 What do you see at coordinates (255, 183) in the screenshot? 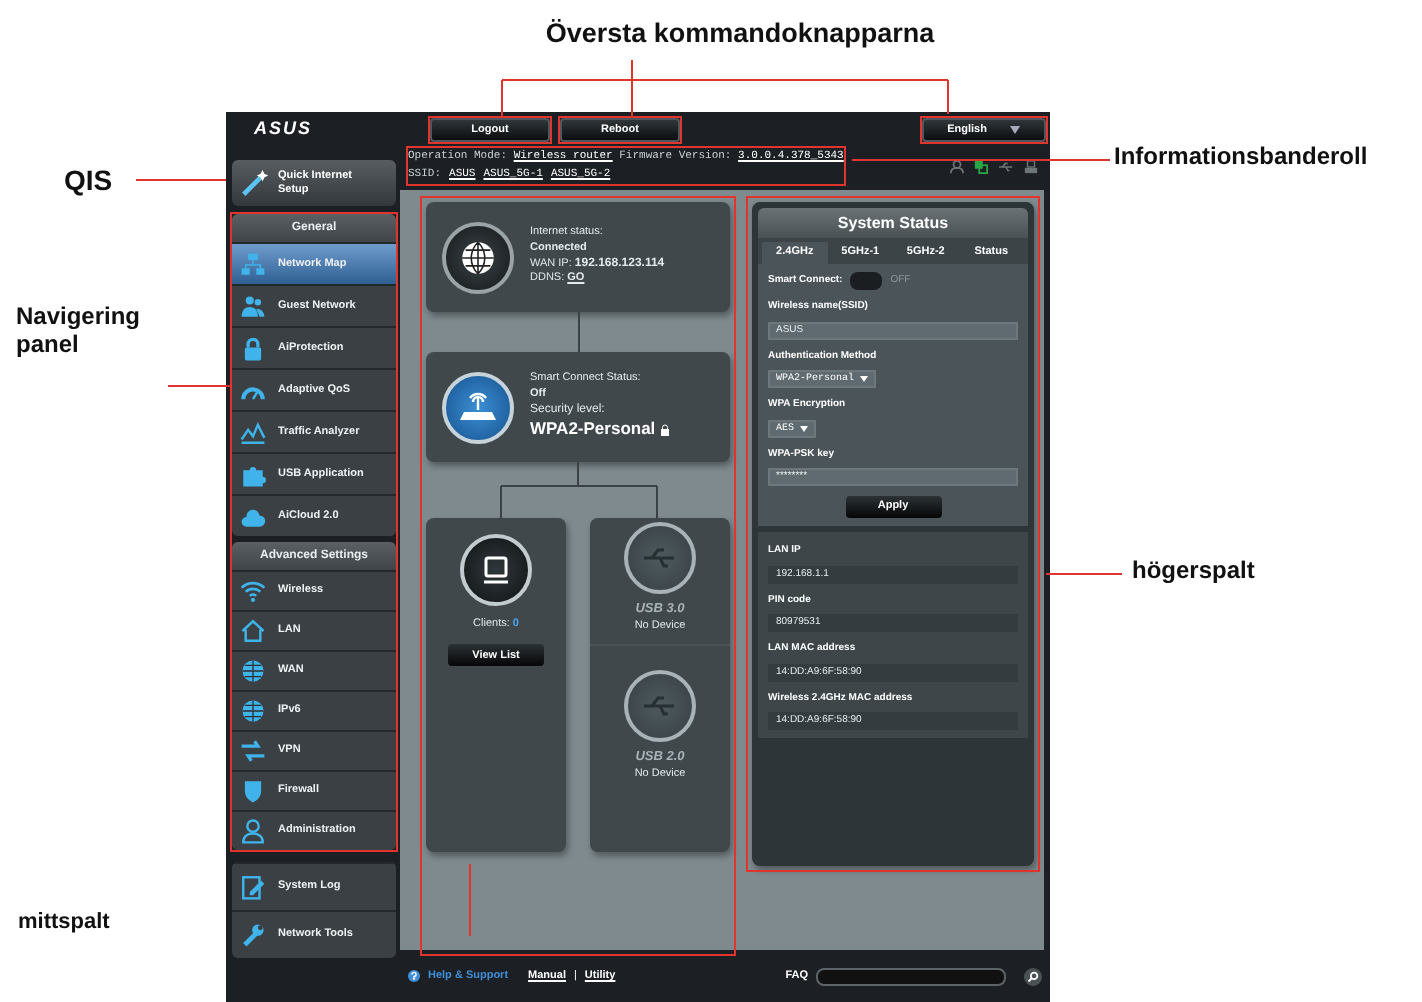
I see `magic-wand-icon` at bounding box center [255, 183].